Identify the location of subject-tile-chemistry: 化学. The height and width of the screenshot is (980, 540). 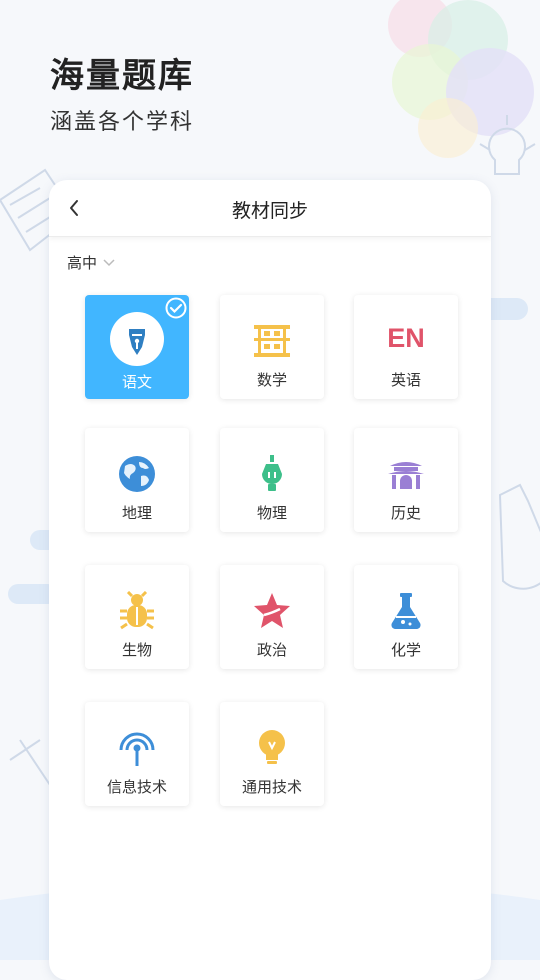
(406, 617).